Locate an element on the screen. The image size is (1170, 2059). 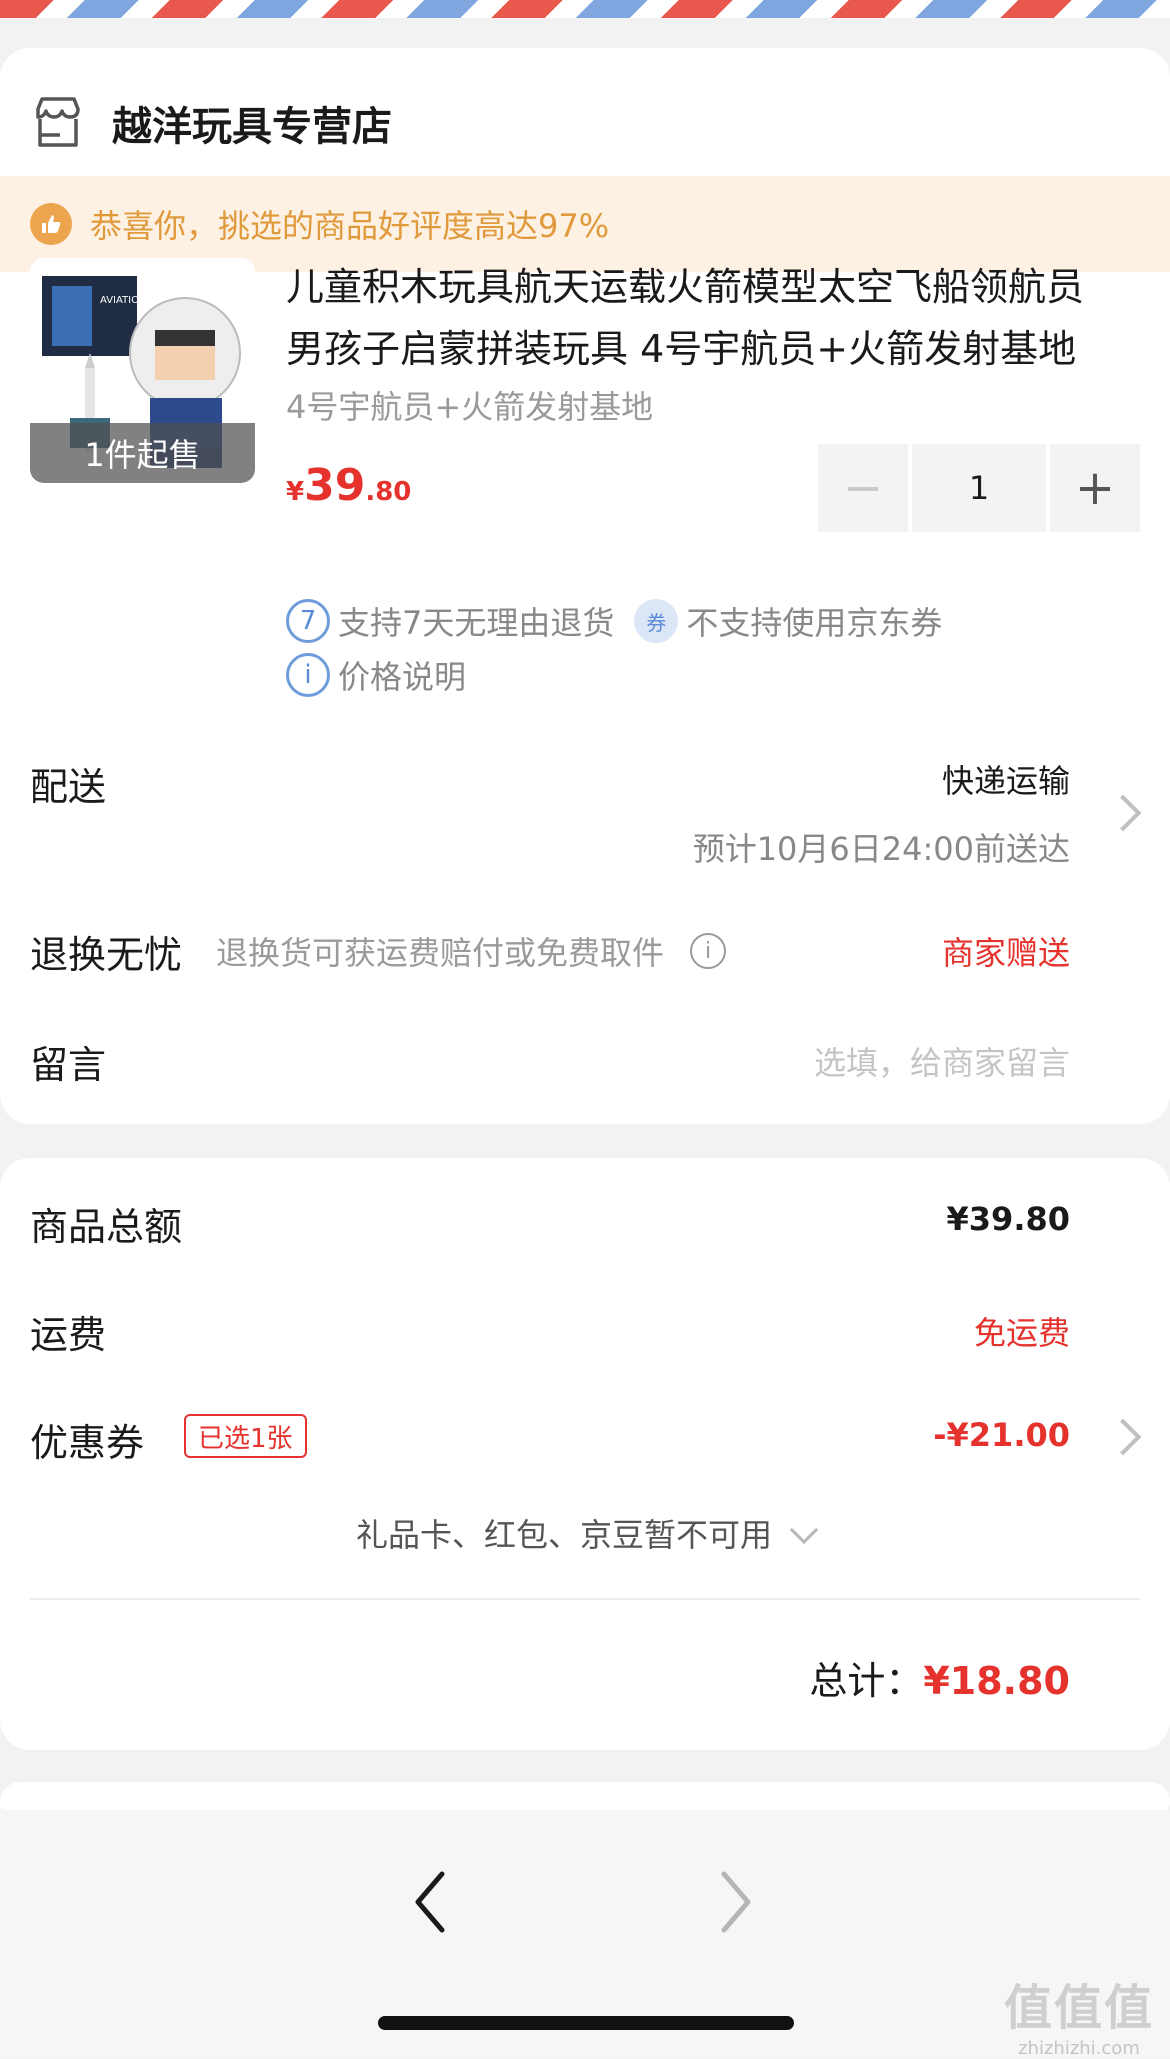
price-currency: ¥ is located at coordinates (295, 492).